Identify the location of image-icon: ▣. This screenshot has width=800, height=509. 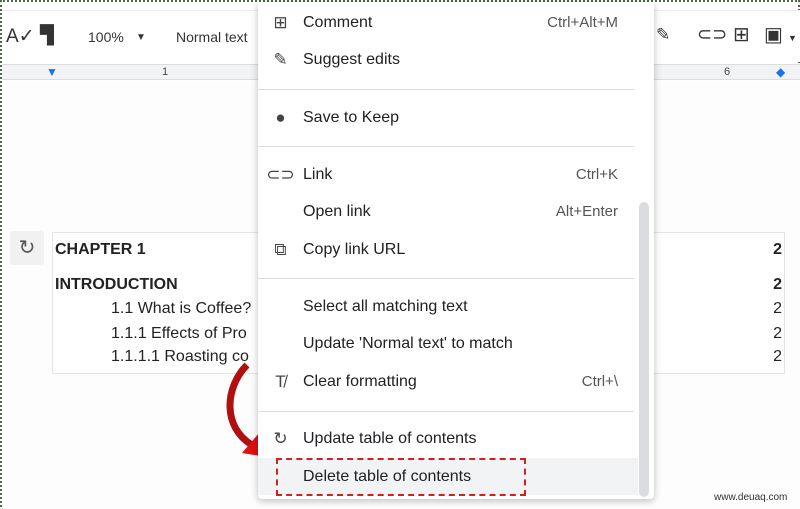
(773, 34).